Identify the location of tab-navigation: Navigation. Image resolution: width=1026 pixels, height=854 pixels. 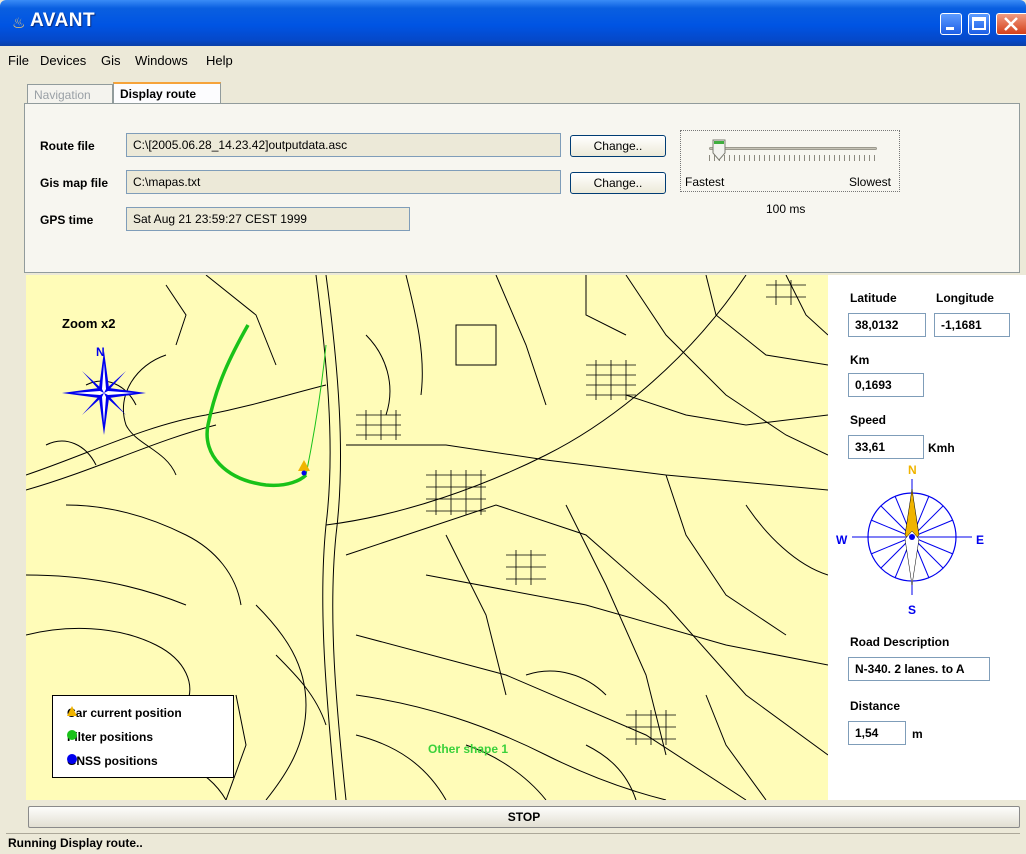
(70, 94).